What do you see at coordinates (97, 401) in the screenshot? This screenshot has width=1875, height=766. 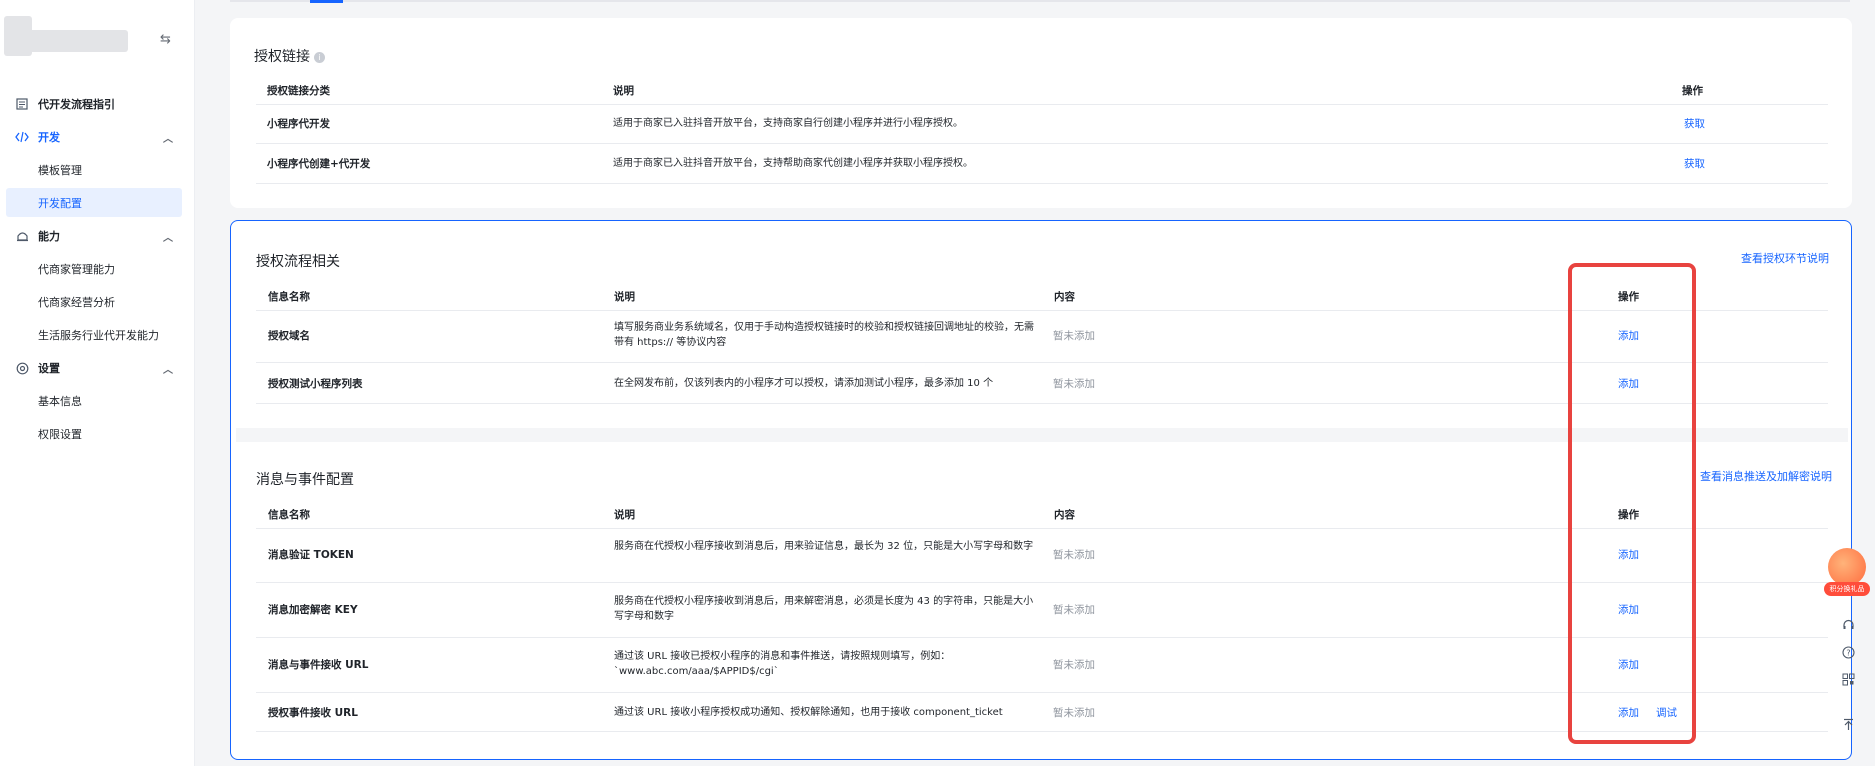 I see `nav-item-basic-info: 基本信息` at bounding box center [97, 401].